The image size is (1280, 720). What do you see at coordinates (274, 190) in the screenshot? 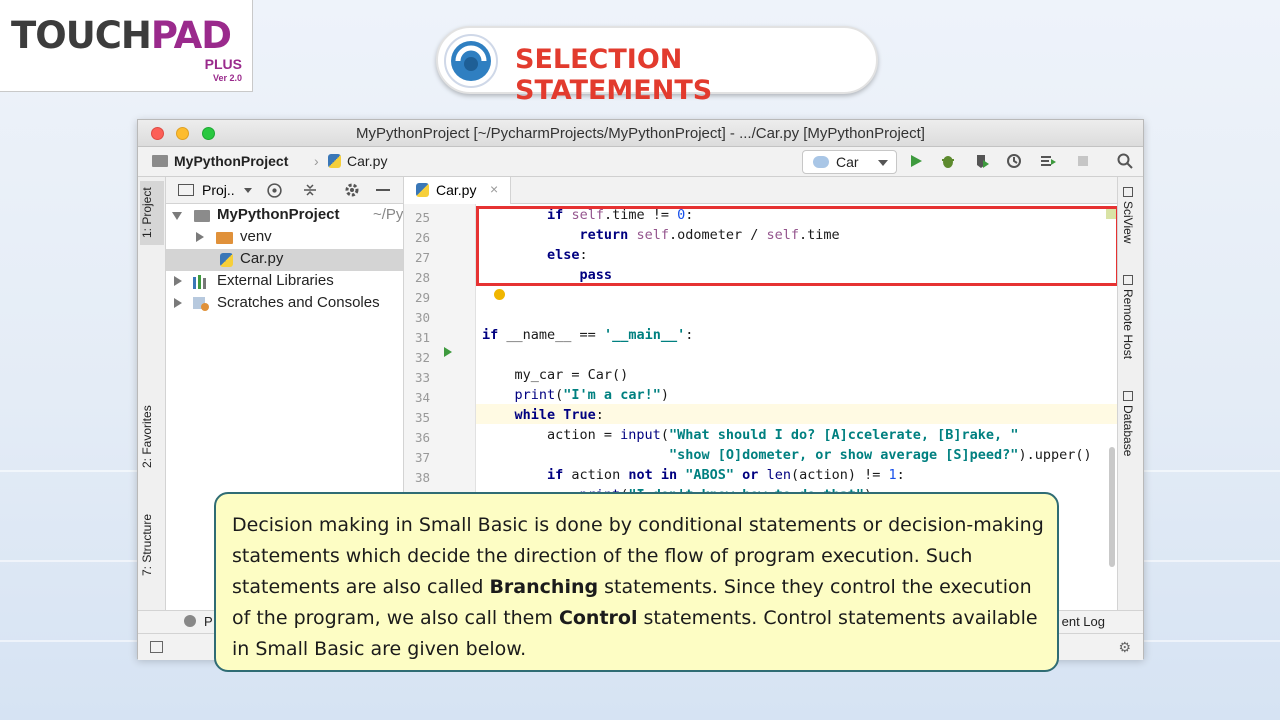
I see `locate-icon` at bounding box center [274, 190].